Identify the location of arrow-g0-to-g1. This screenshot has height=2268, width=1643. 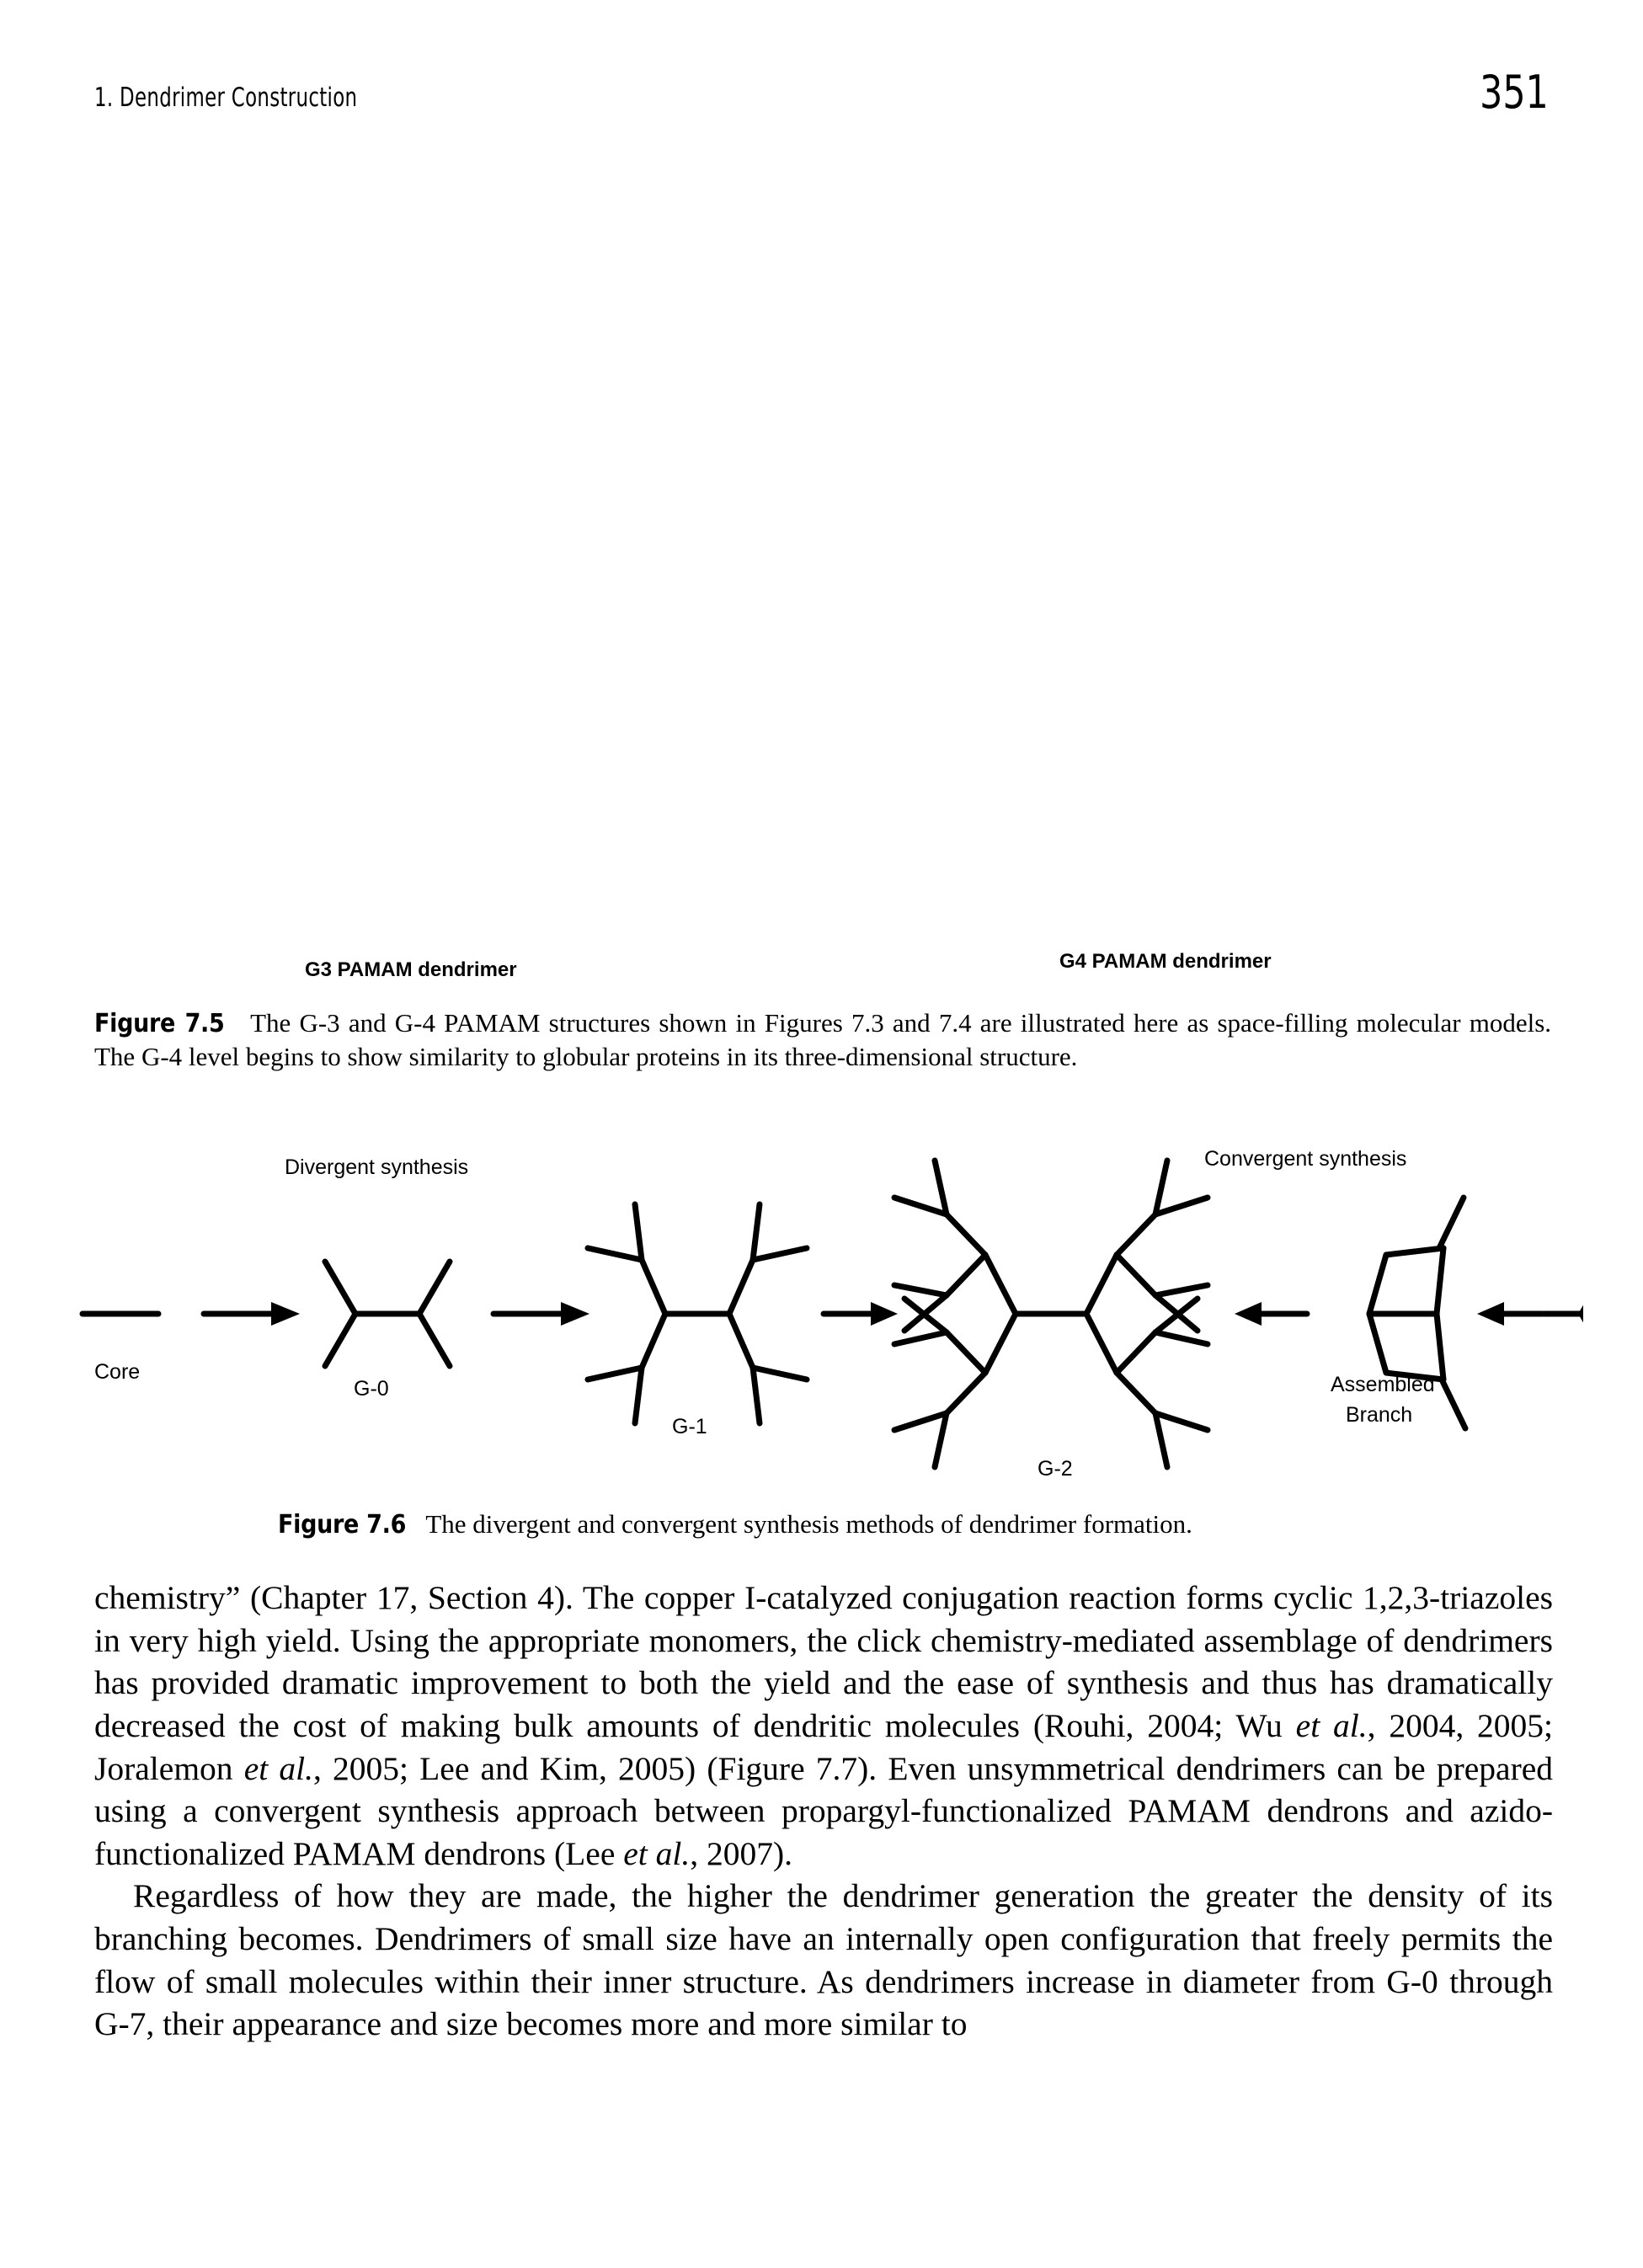
(539, 1314).